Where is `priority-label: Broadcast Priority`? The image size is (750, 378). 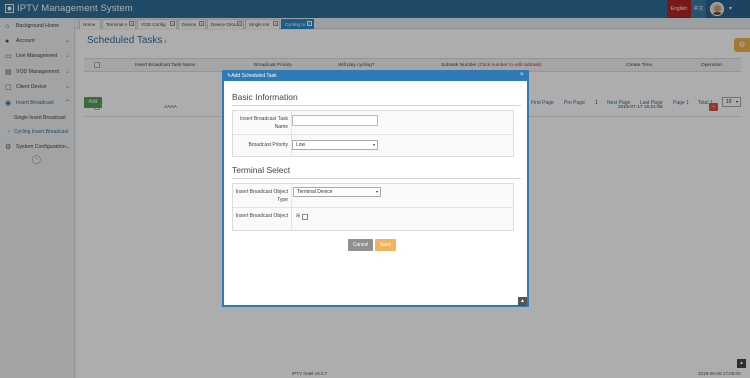 priority-label: Broadcast Priority is located at coordinates (268, 145).